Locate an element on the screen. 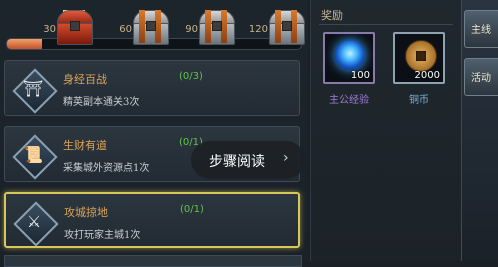 The height and width of the screenshot is (267, 498). quest-card-selected: ⚔ 攻城掠地 (0/1) 攻打玩家主城1次 is located at coordinates (152, 220).